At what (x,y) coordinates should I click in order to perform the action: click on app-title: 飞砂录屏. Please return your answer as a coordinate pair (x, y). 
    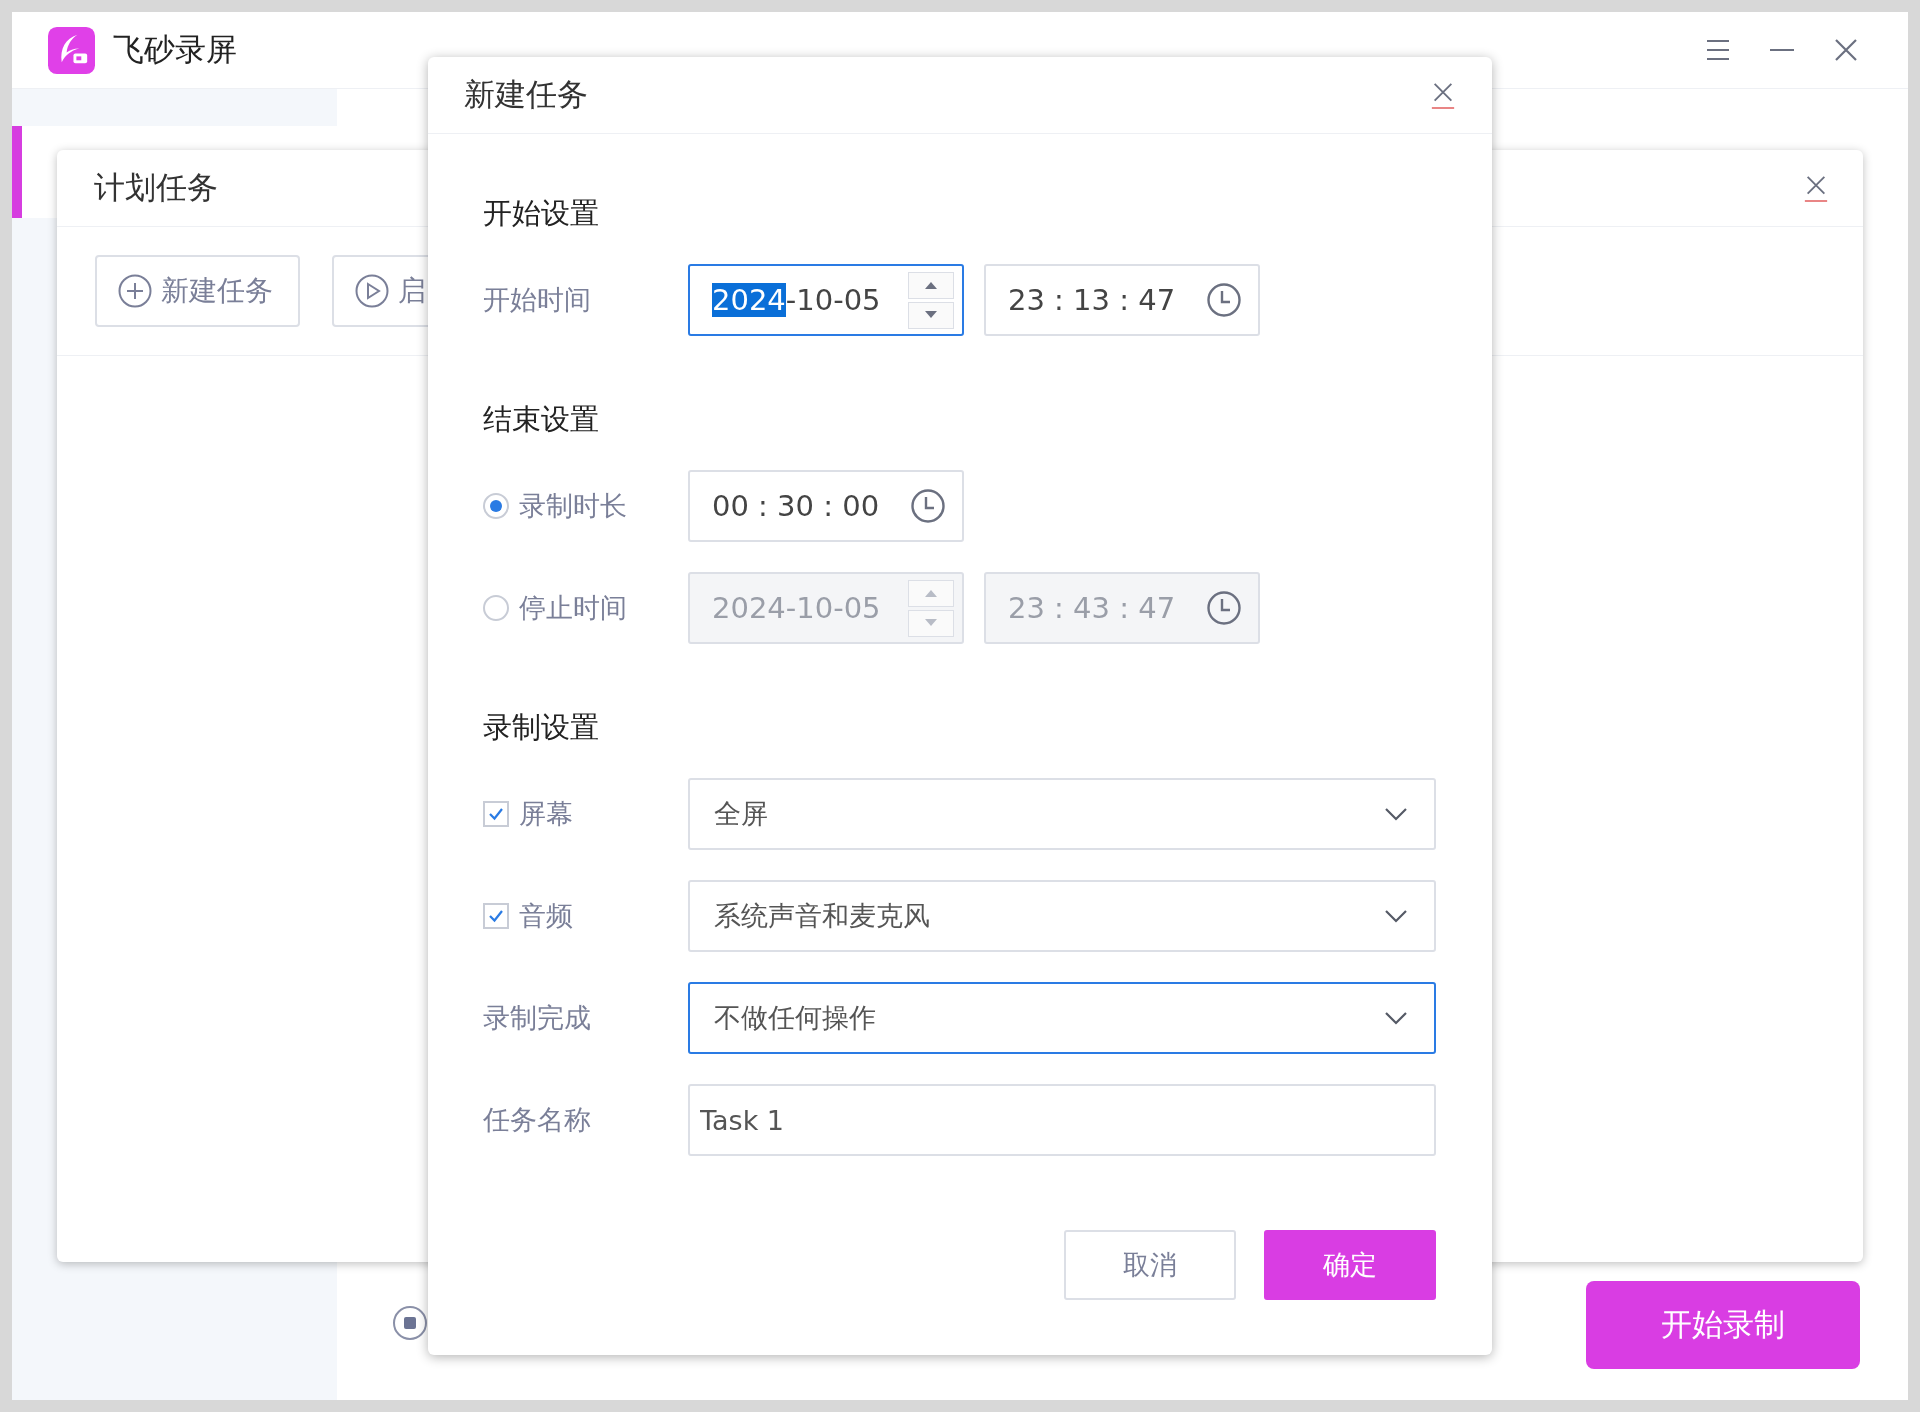
    Looking at the image, I should click on (175, 49).